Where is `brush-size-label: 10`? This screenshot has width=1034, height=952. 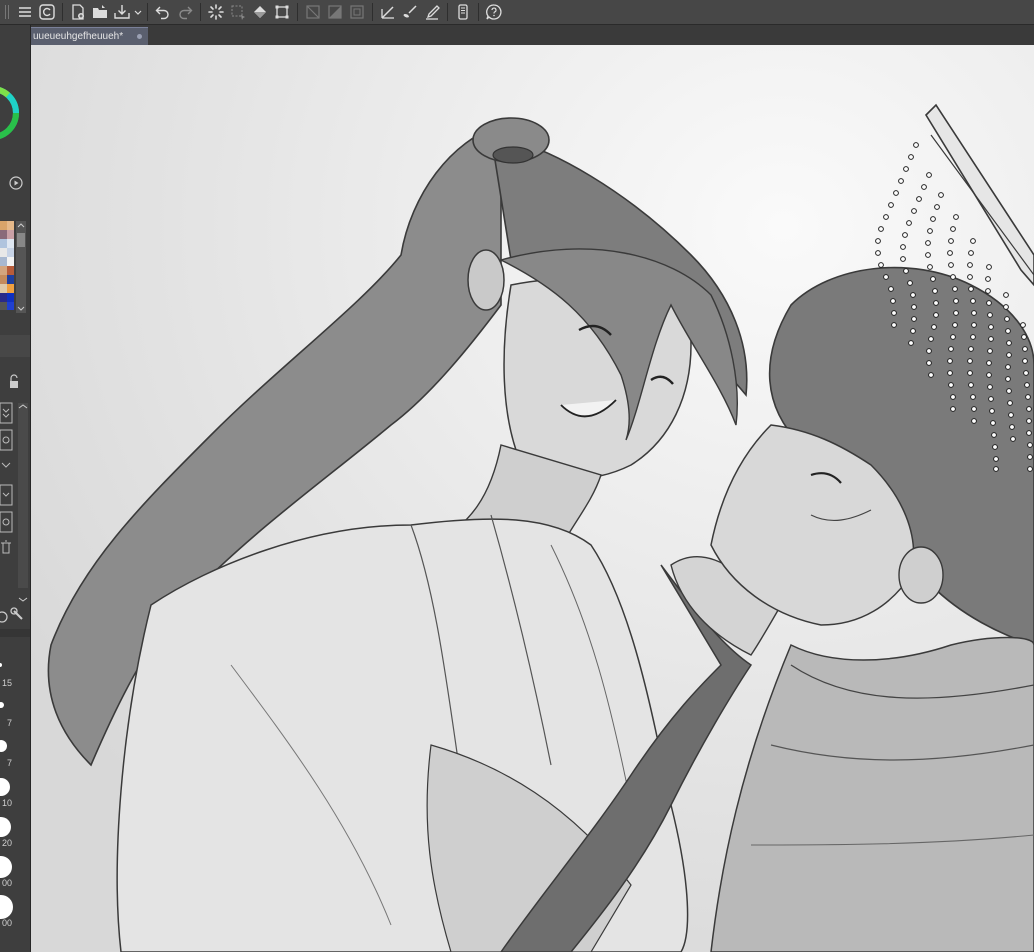 brush-size-label: 10 is located at coordinates (6, 803).